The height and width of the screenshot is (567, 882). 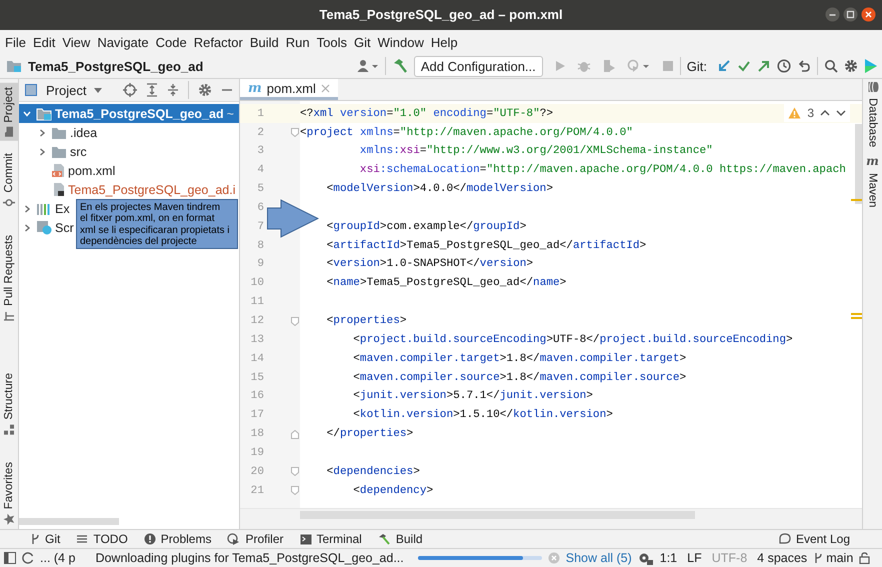 I want to click on menu-item: Tools, so click(x=331, y=42).